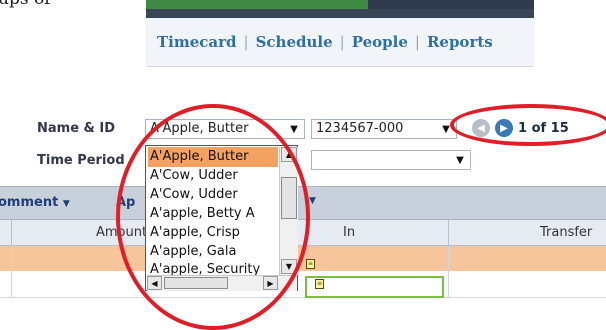 The height and width of the screenshot is (330, 606). I want to click on scroll-down-icon: ▼, so click(289, 266).